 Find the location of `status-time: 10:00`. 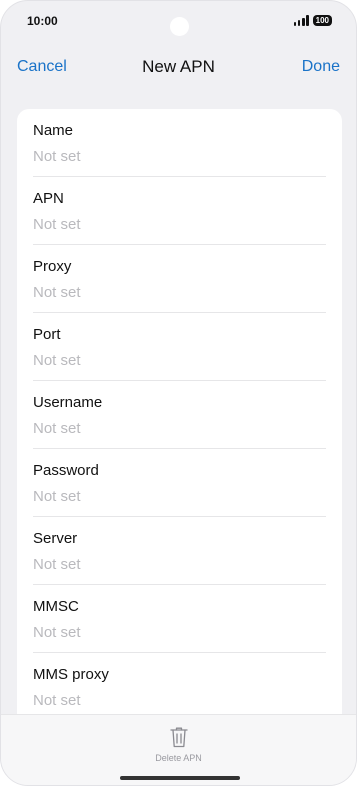

status-time: 10:00 is located at coordinates (42, 21).